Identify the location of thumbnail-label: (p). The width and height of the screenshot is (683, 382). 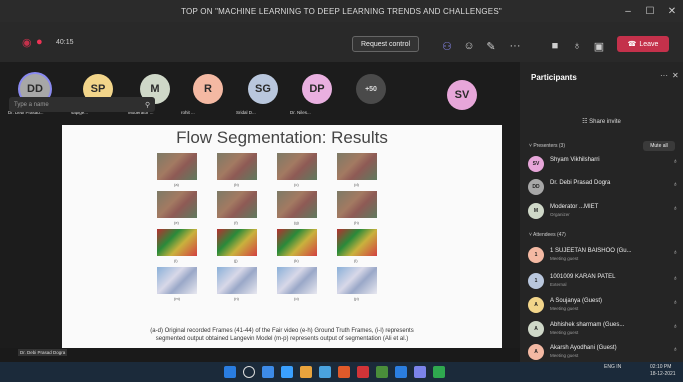
(356, 298).